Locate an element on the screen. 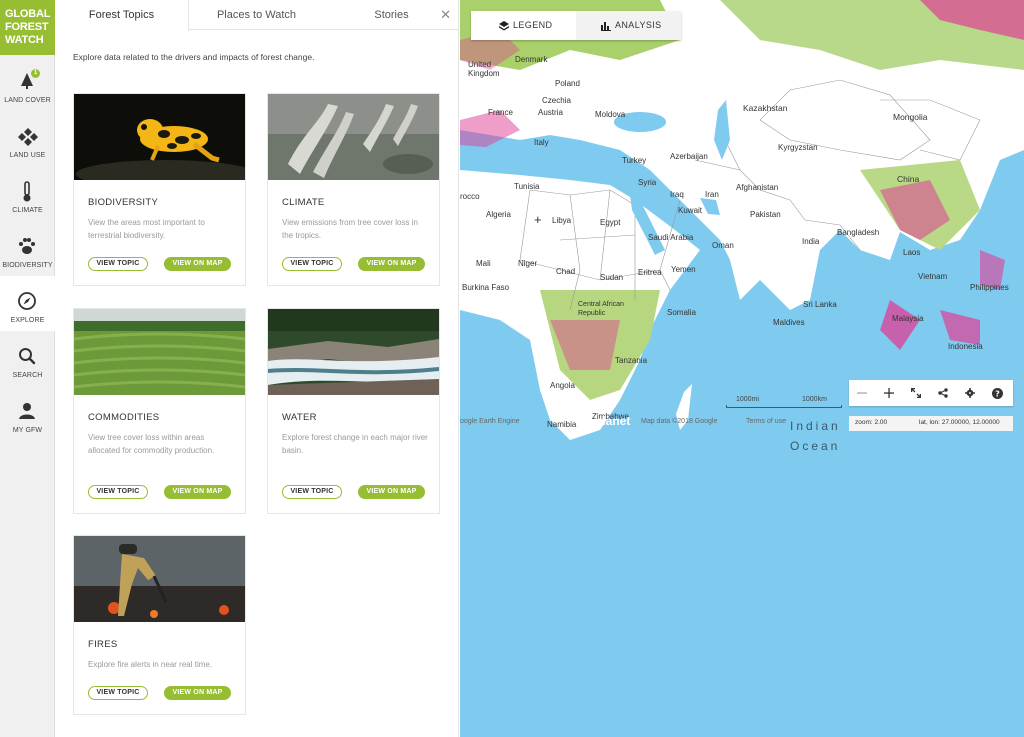 The image size is (1024, 737). paw-icon is located at coordinates (27, 246).